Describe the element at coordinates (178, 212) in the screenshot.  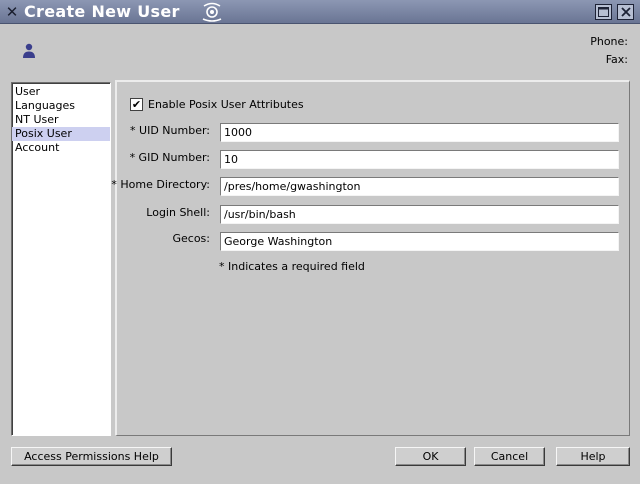
I see `login-shell-label: Login Shell:` at that location.